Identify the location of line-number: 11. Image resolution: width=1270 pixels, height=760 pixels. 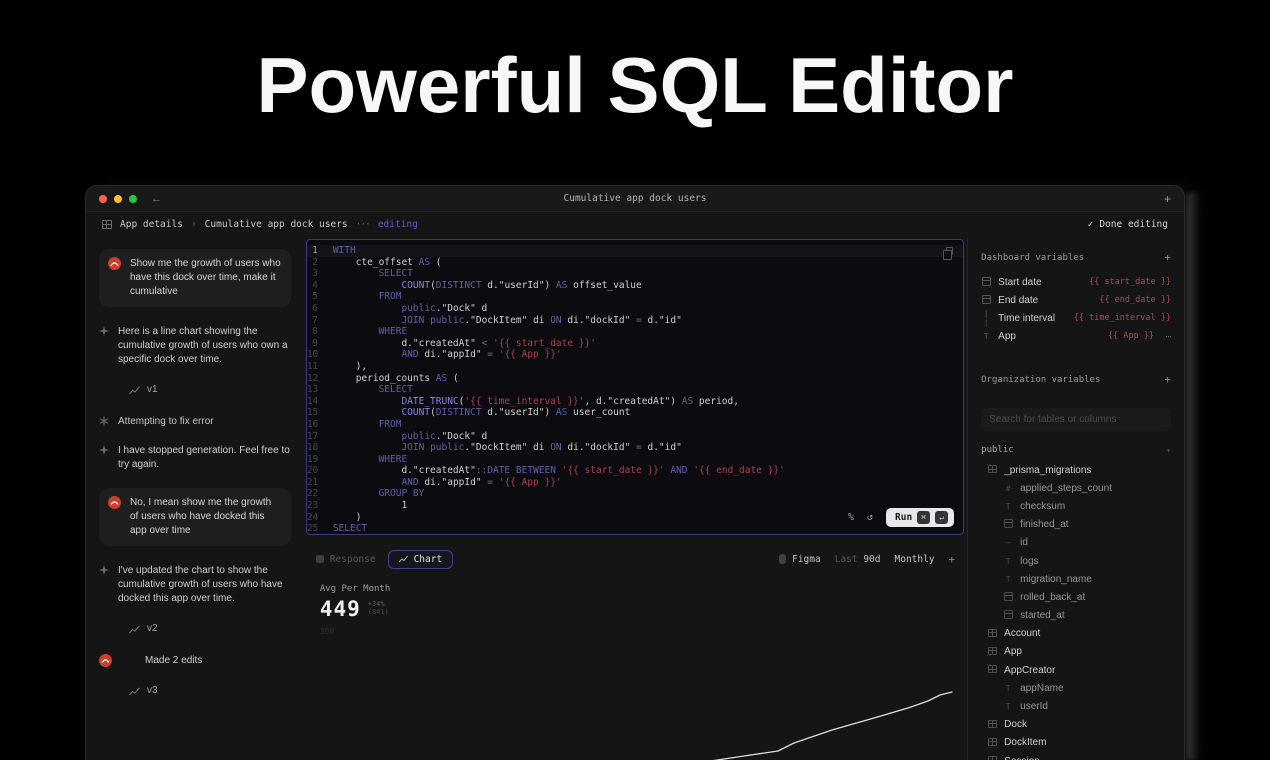
(312, 366).